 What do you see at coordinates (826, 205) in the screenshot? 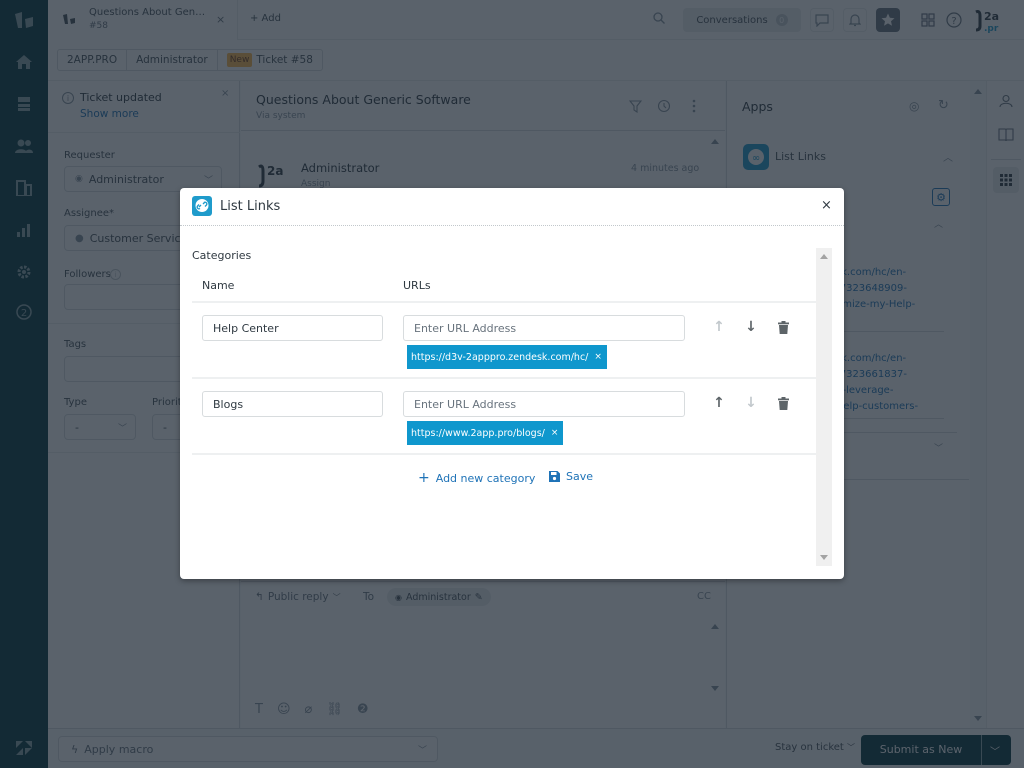
I see `modal-close-button: ×` at bounding box center [826, 205].